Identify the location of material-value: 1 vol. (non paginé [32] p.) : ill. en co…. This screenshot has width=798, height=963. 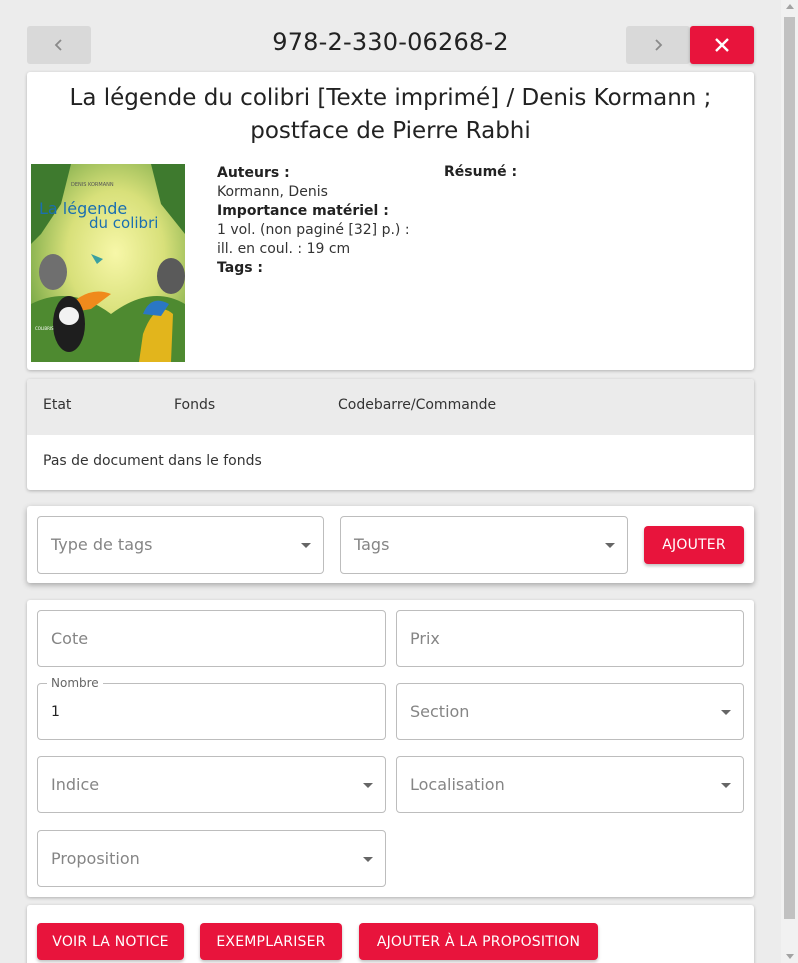
(313, 239).